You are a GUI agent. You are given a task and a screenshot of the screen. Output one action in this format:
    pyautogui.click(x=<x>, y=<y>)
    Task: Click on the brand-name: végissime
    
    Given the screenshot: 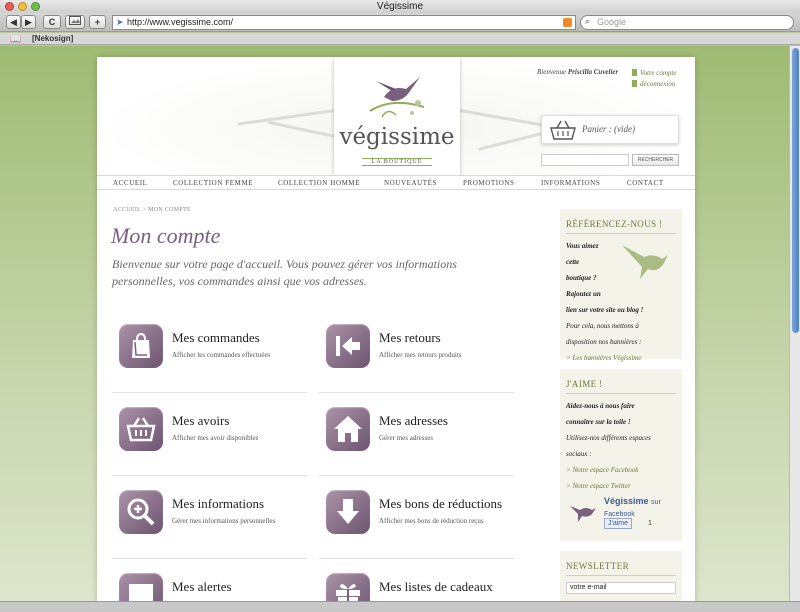 What is the action you would take?
    pyautogui.click(x=397, y=137)
    